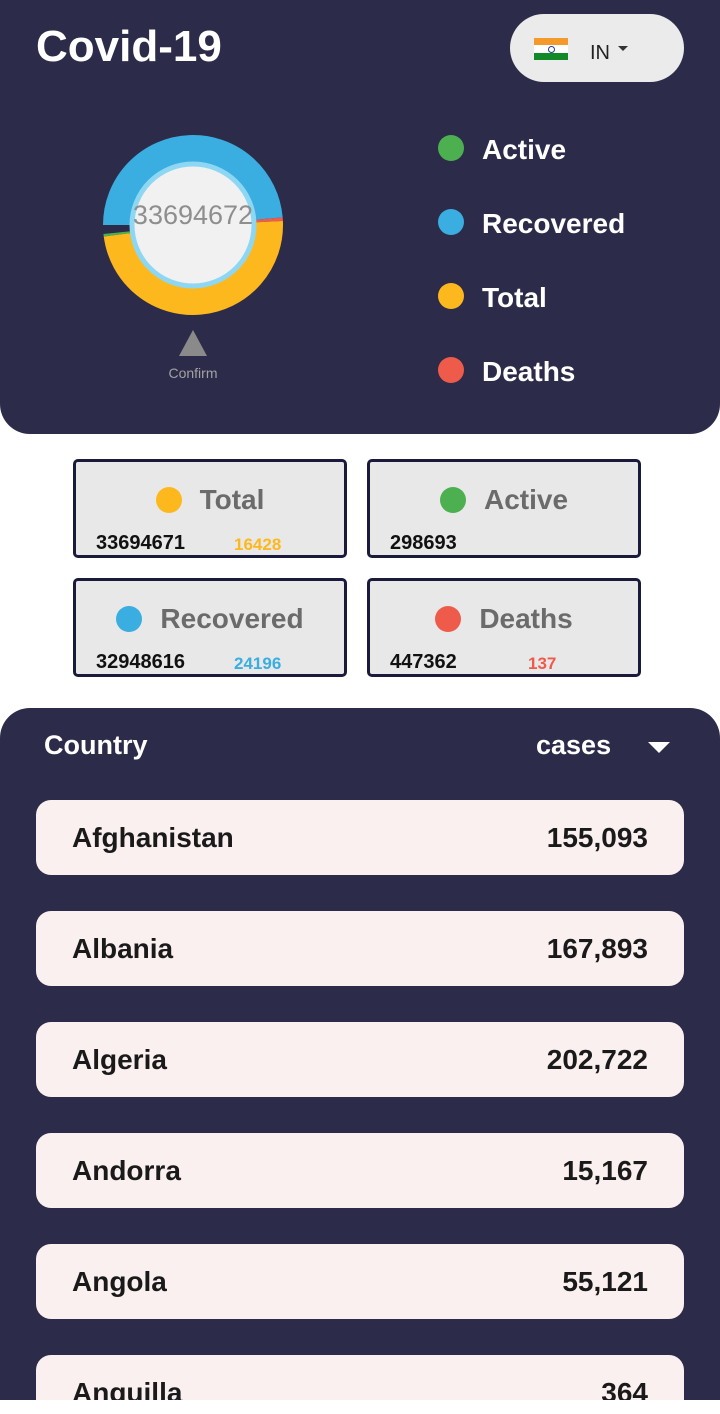  I want to click on stat-card-deaths: Deaths 447362 137, so click(504, 627).